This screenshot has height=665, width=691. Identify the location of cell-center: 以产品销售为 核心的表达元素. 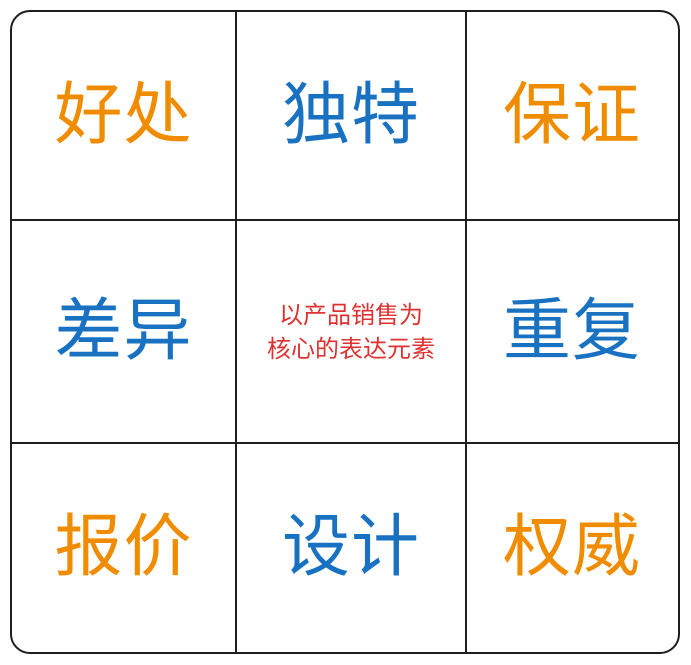
(351, 331).